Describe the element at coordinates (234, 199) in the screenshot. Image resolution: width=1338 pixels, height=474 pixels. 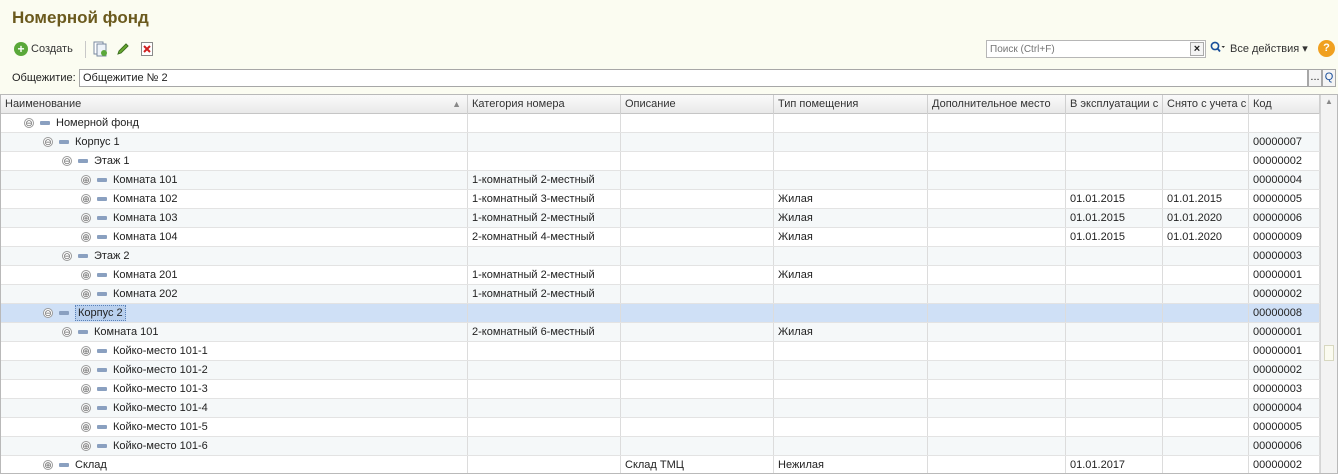
I see `name-cell: ⊕ Комната 102` at that location.